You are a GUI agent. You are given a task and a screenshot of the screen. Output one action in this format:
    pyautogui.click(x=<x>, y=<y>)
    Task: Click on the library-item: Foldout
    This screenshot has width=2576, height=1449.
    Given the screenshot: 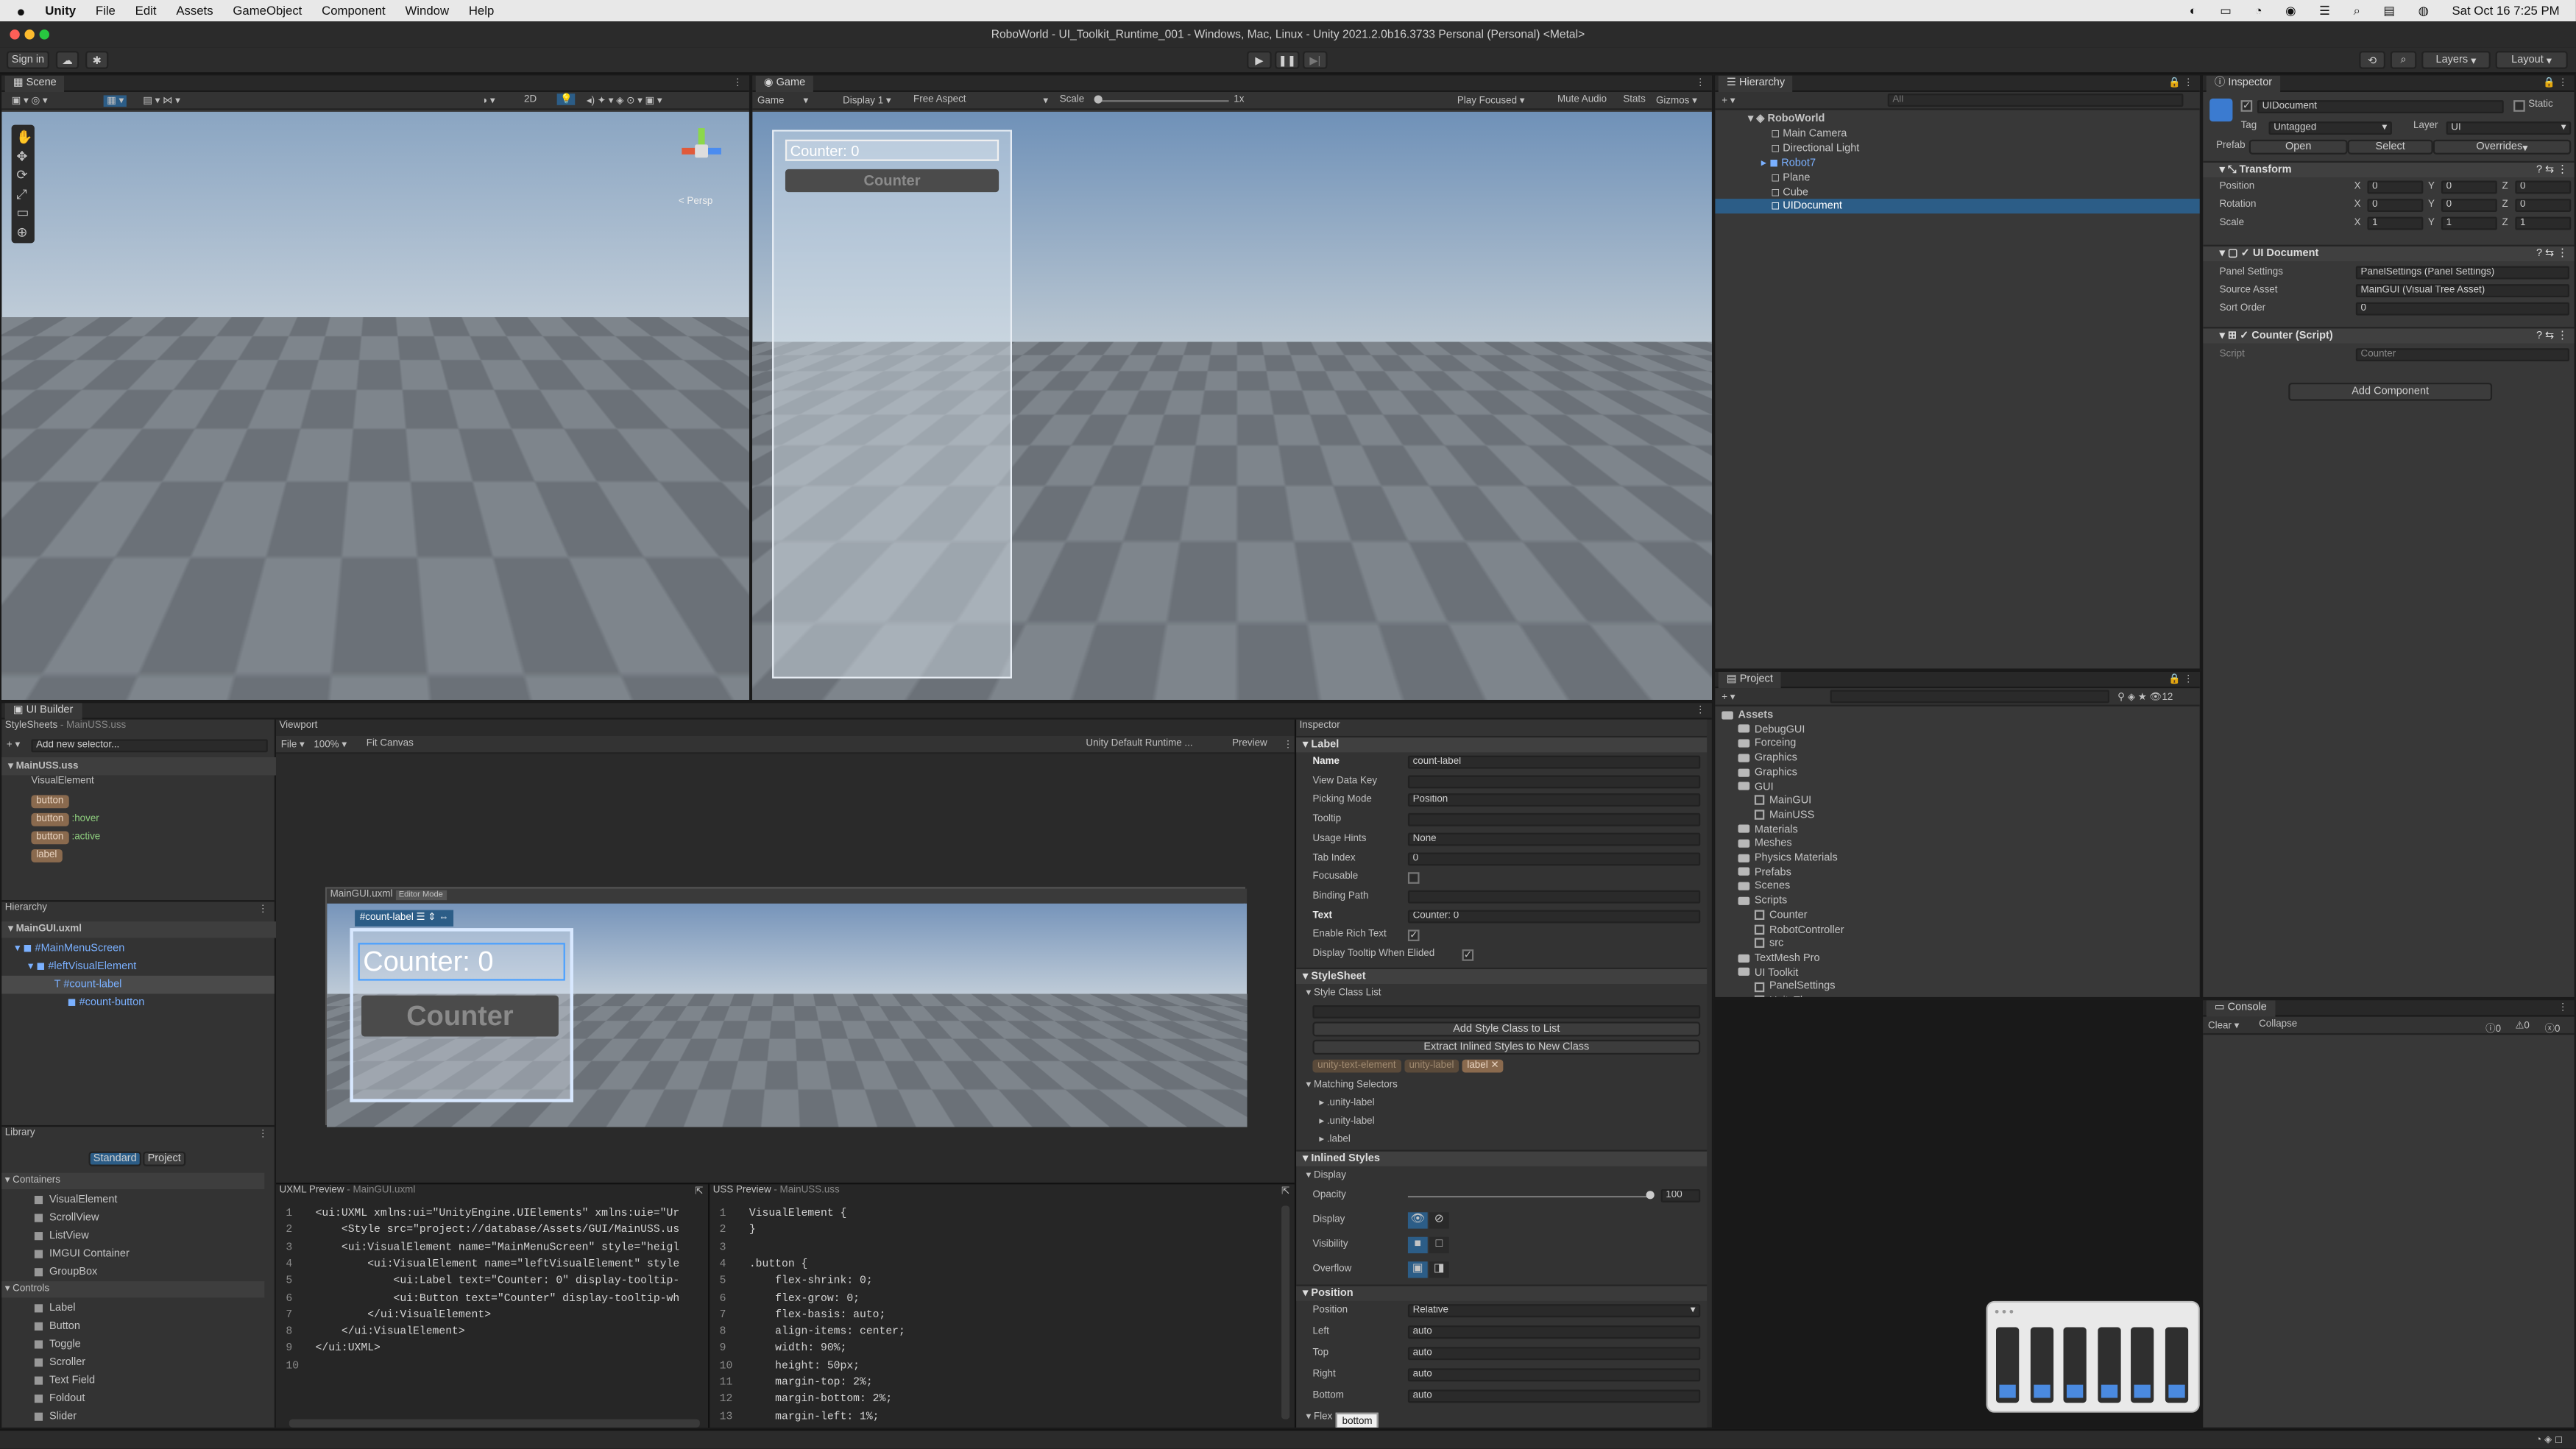 What is the action you would take?
    pyautogui.click(x=138, y=1398)
    